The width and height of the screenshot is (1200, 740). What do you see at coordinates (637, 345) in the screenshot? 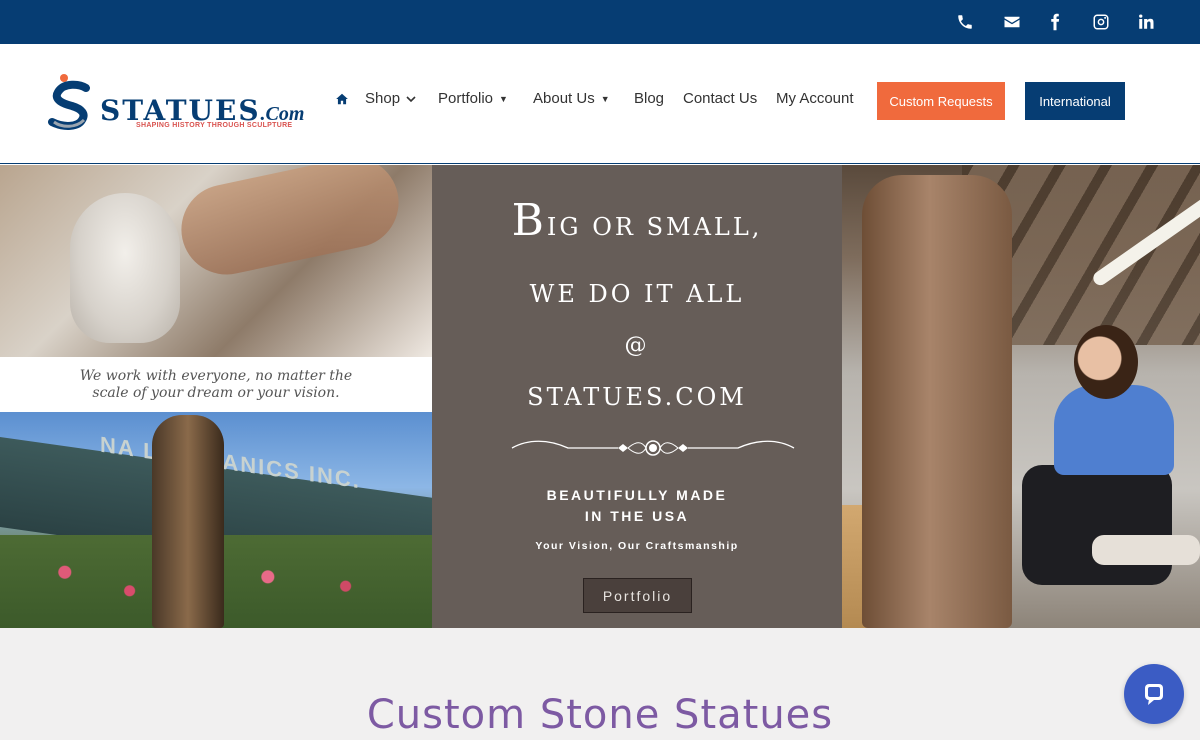
I see `hero-headline-at: @` at bounding box center [637, 345].